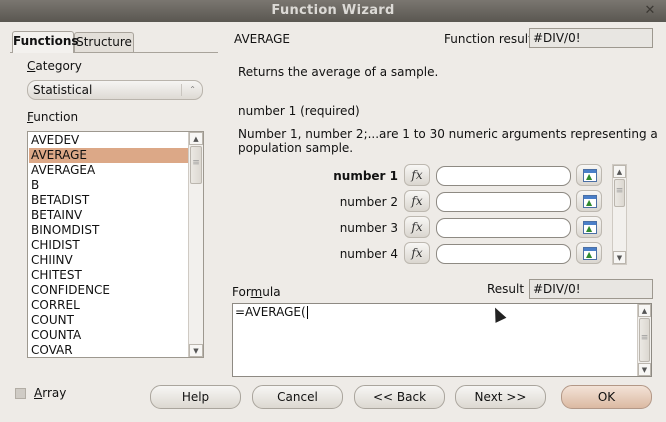 Image resolution: width=666 pixels, height=422 pixels. Describe the element at coordinates (109, 230) in the screenshot. I see `list-item: BINOMDIST` at that location.